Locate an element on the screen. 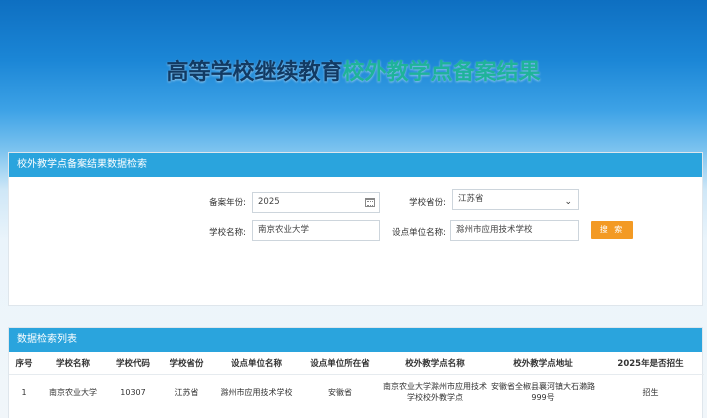  search-panel-header: 校外教学点备案结果数据检索 is located at coordinates (355, 165).